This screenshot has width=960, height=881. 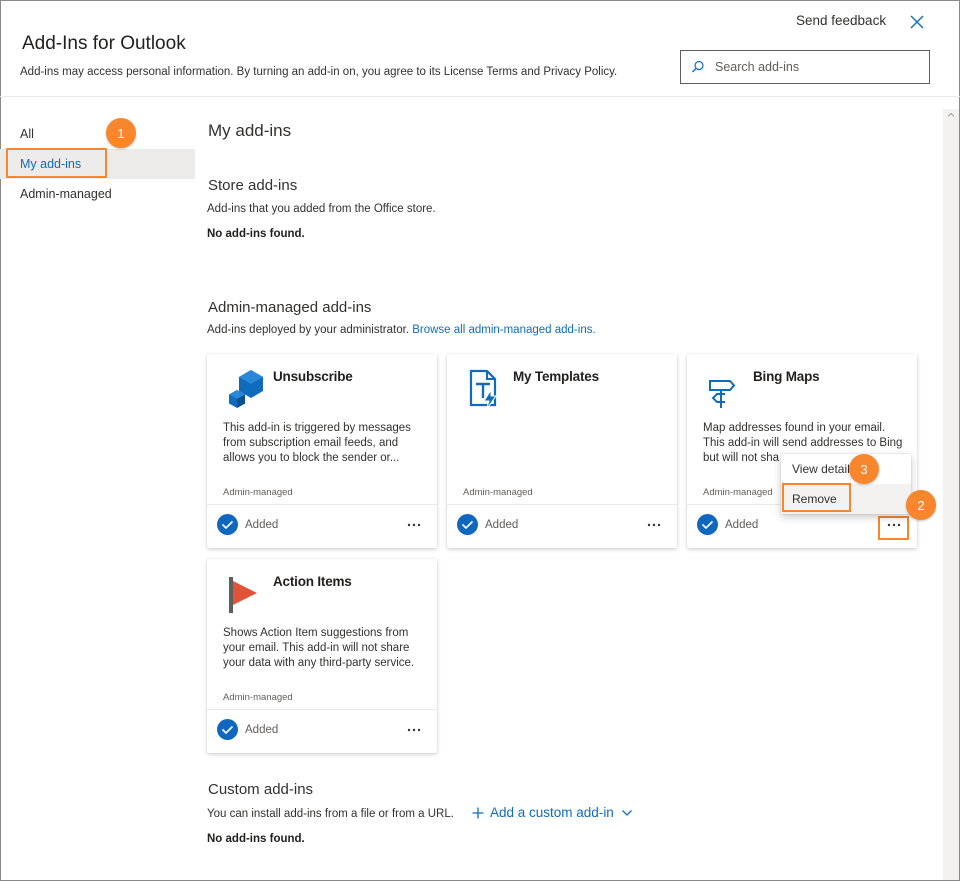 What do you see at coordinates (243, 595) in the screenshot?
I see `flag-icon` at bounding box center [243, 595].